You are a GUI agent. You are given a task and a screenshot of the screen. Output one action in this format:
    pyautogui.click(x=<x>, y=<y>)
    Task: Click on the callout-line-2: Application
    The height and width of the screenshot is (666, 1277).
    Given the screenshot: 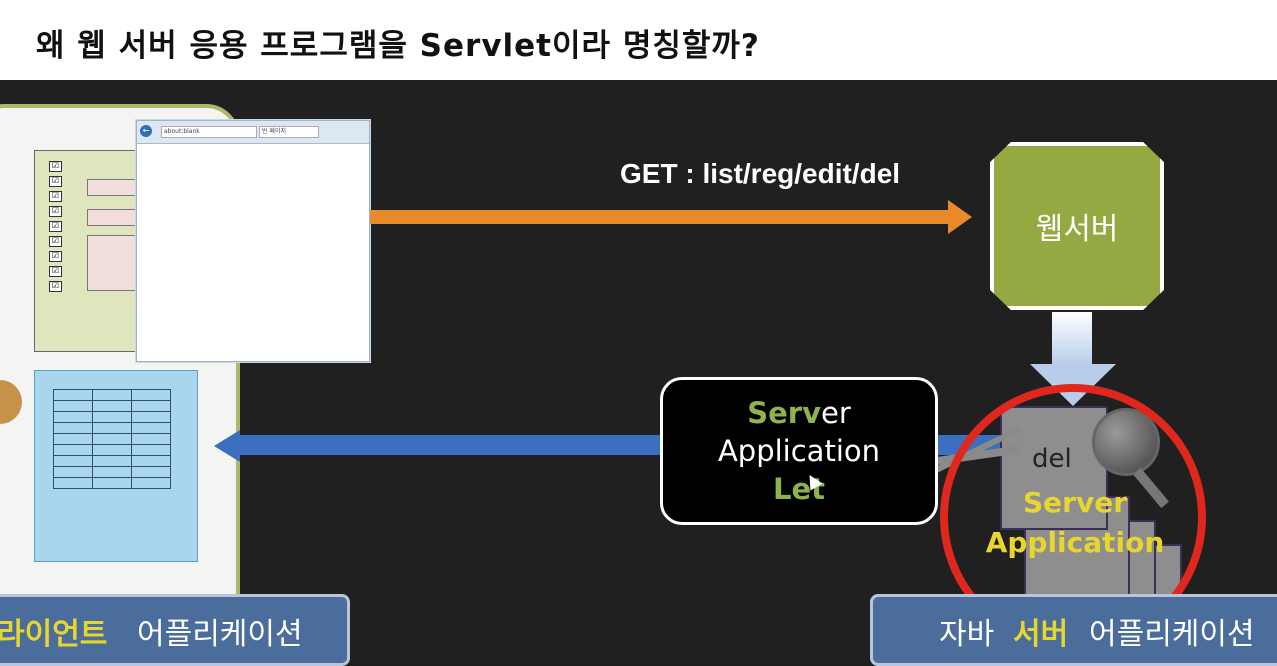 What is the action you would take?
    pyautogui.click(x=799, y=451)
    